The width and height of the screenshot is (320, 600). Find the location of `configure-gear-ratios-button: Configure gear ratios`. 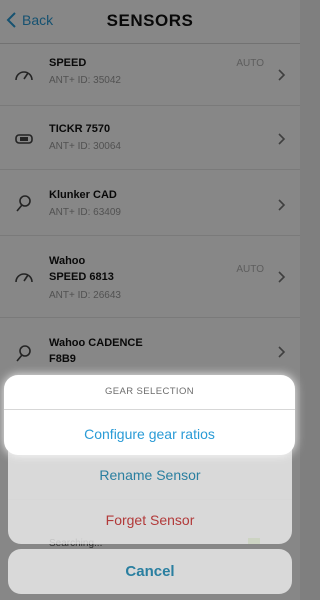

configure-gear-ratios-button: Configure gear ratios is located at coordinates (149, 434).